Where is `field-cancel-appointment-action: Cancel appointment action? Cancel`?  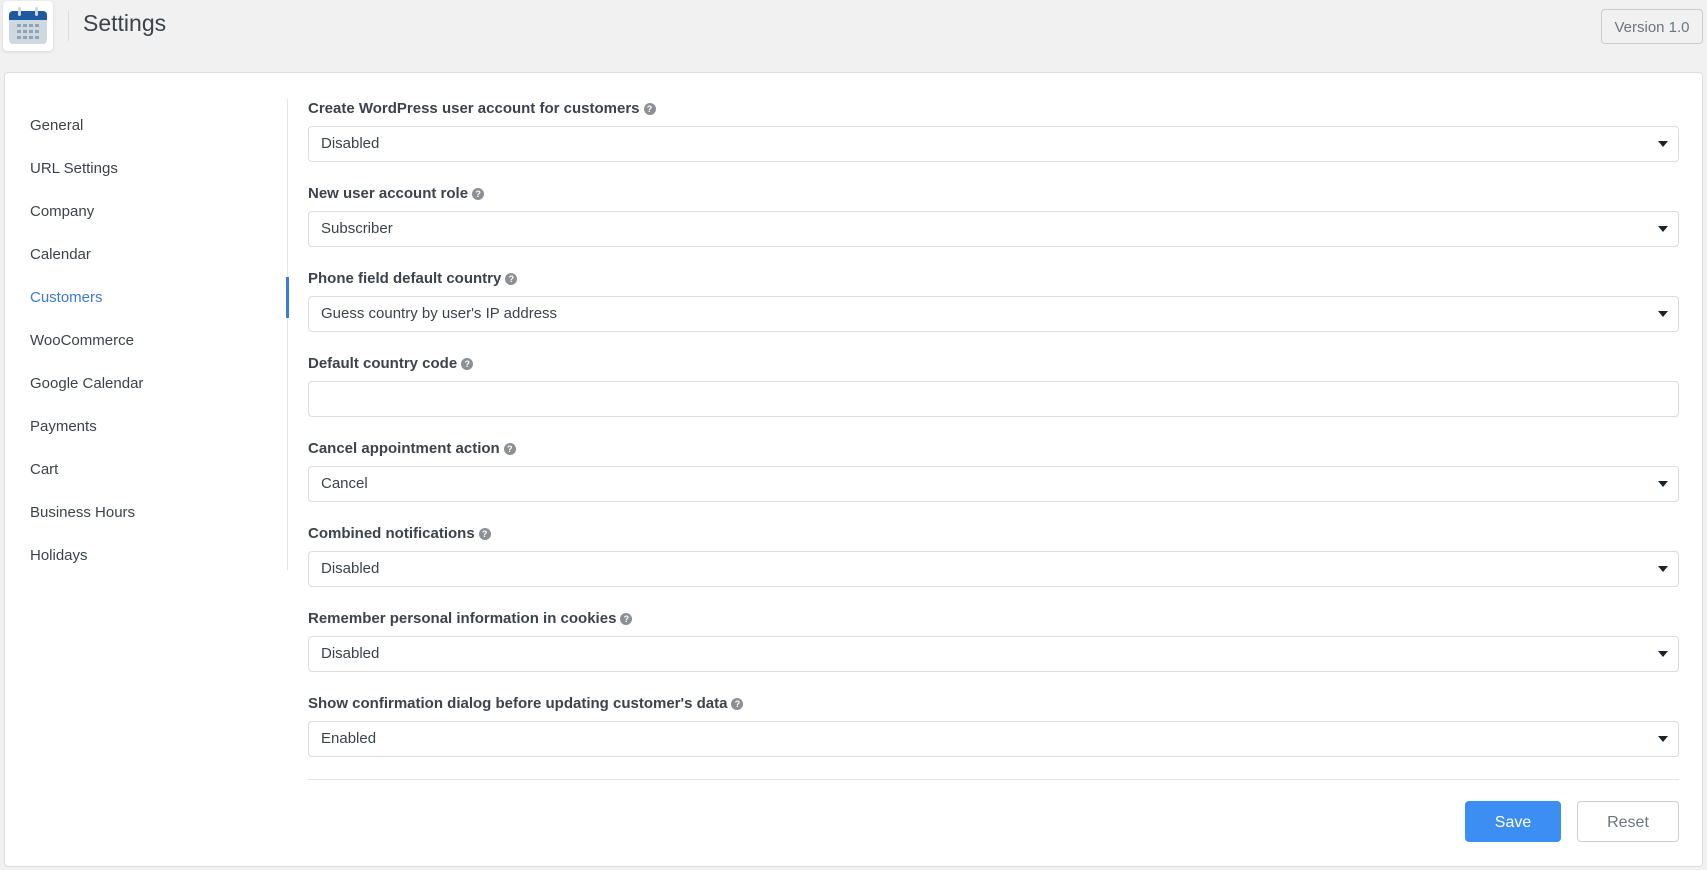
field-cancel-appointment-action: Cancel appointment action? Cancel is located at coordinates (993, 470).